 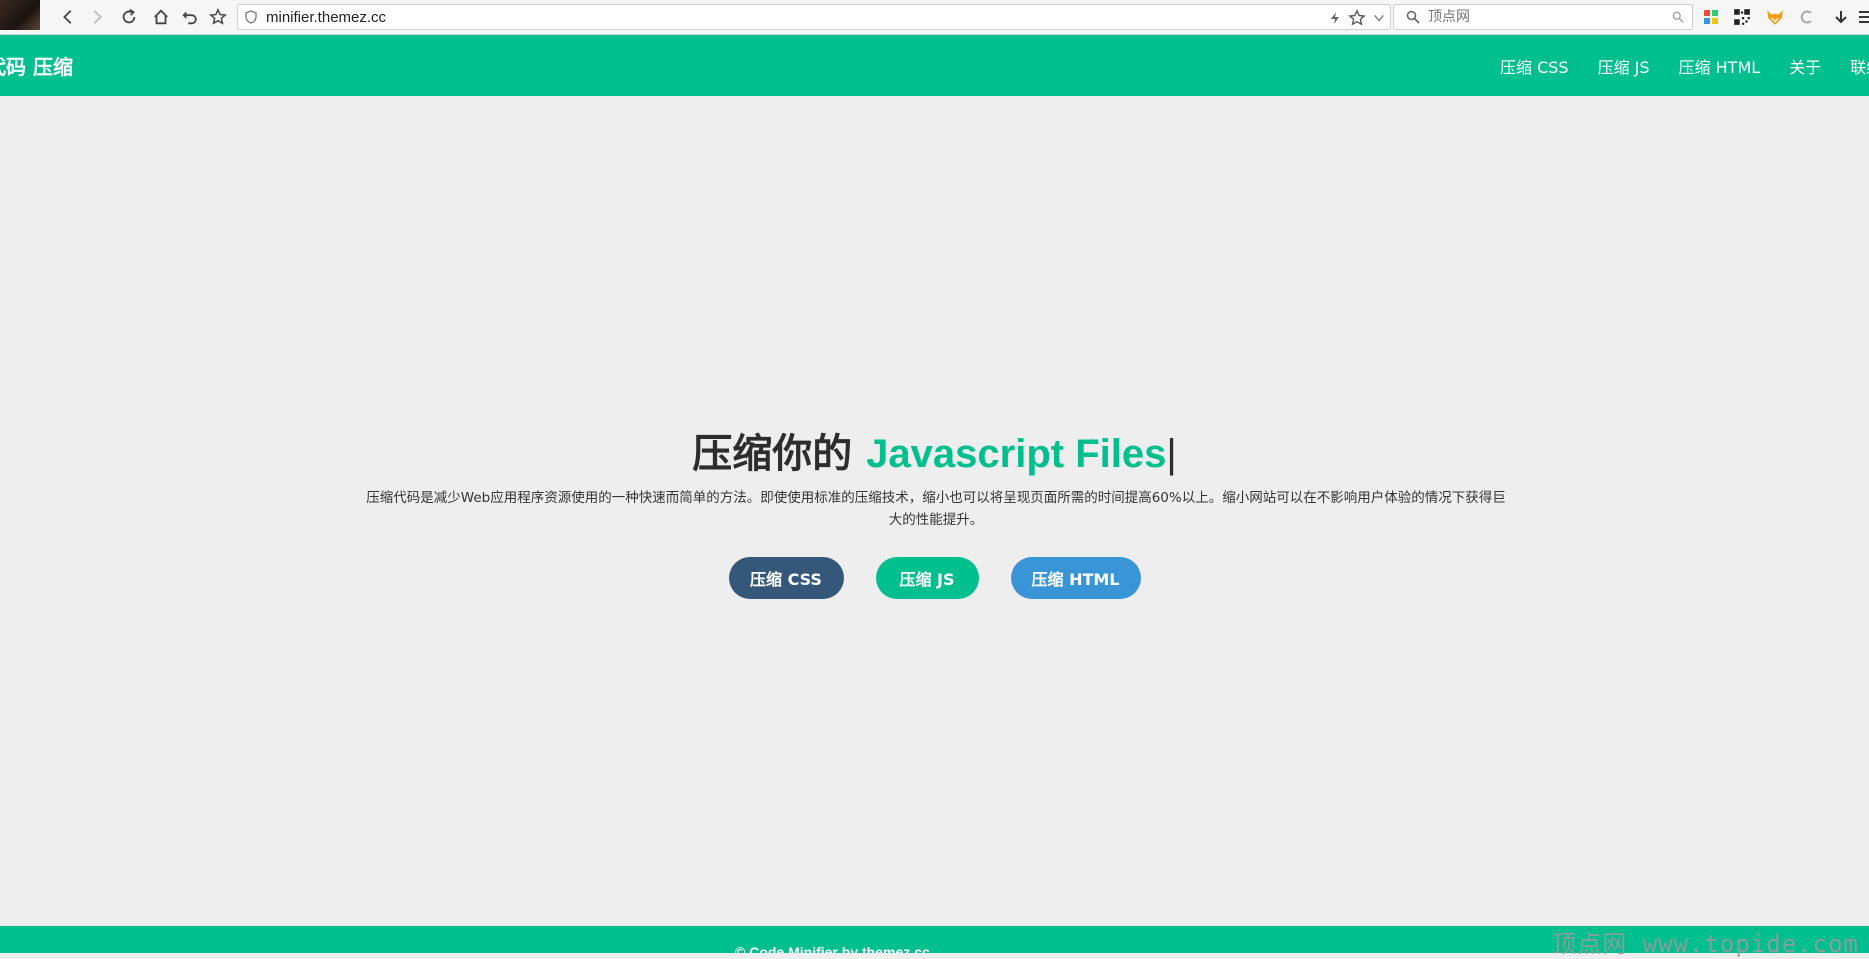 What do you see at coordinates (1807, 17) in the screenshot?
I see `grey-c-icon` at bounding box center [1807, 17].